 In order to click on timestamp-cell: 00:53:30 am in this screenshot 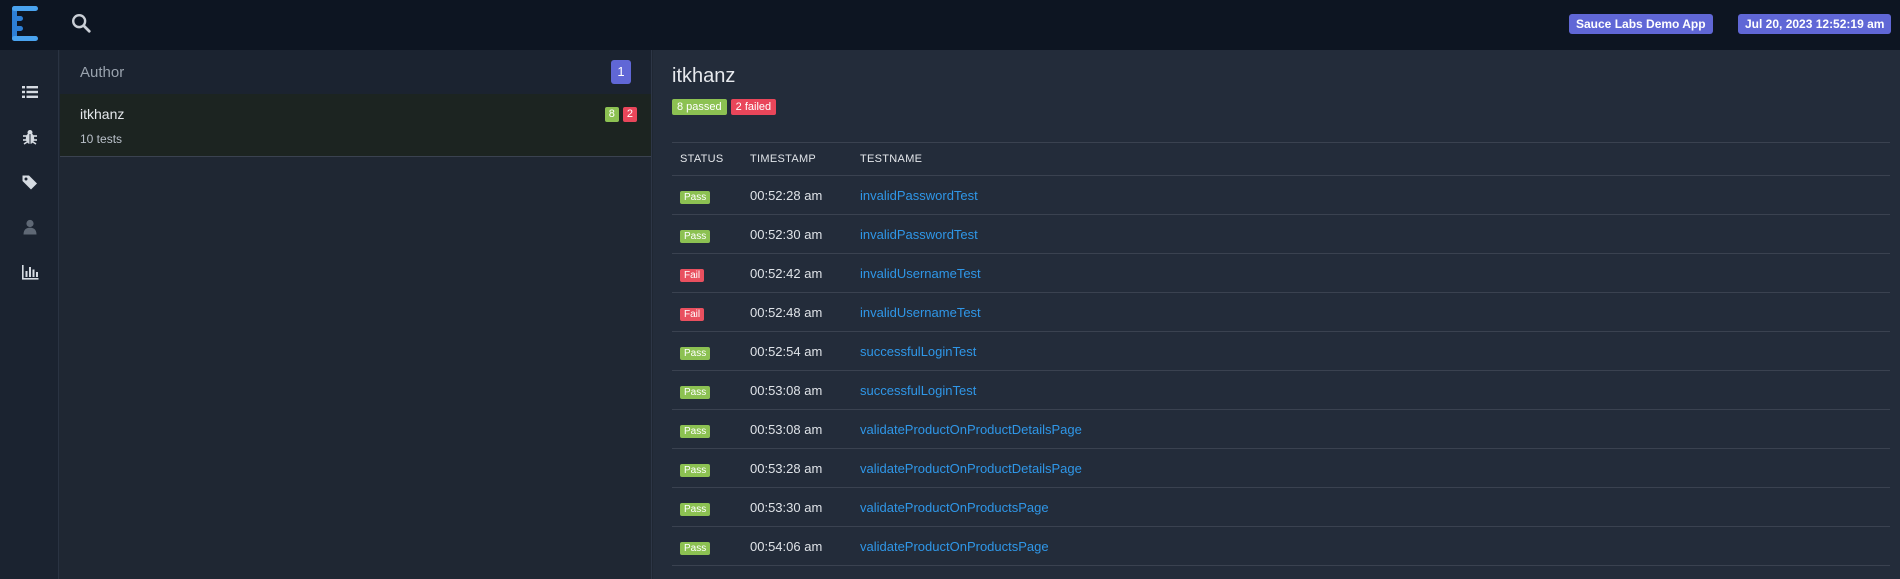, I will do `click(797, 507)`.